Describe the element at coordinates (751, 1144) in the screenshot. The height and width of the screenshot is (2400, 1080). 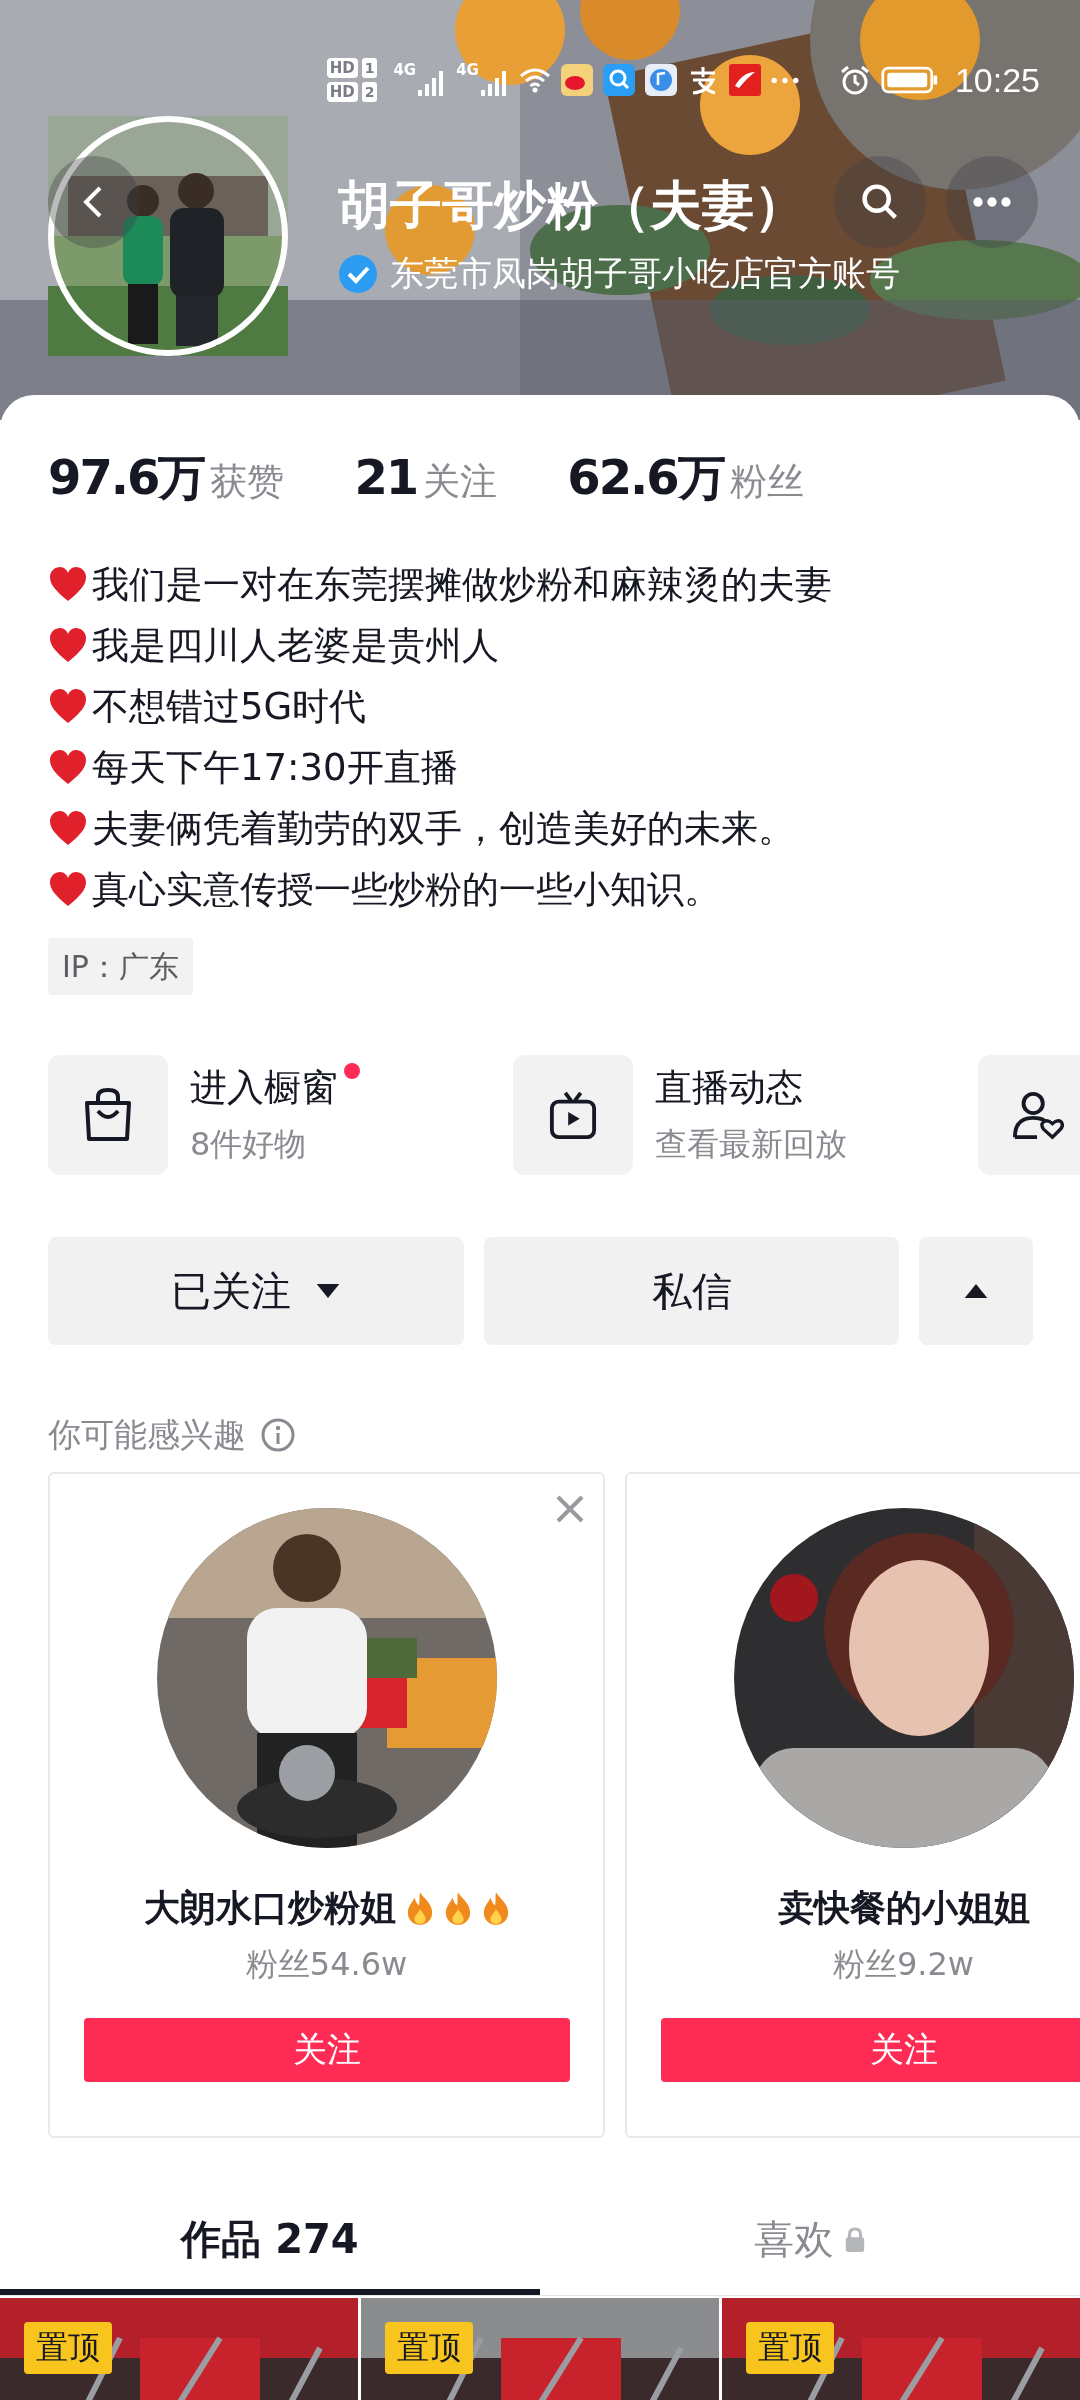
I see `shortcut-subtitle: 查看最新回放` at that location.